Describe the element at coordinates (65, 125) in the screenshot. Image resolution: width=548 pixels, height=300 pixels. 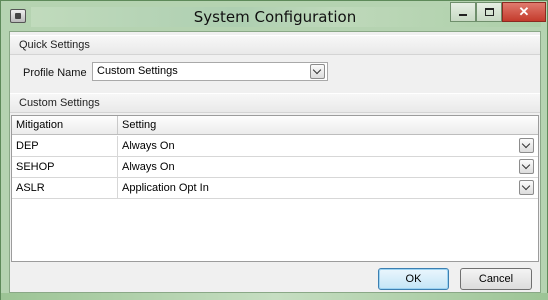
I see `column-header-mitigation: Mitigation` at that location.